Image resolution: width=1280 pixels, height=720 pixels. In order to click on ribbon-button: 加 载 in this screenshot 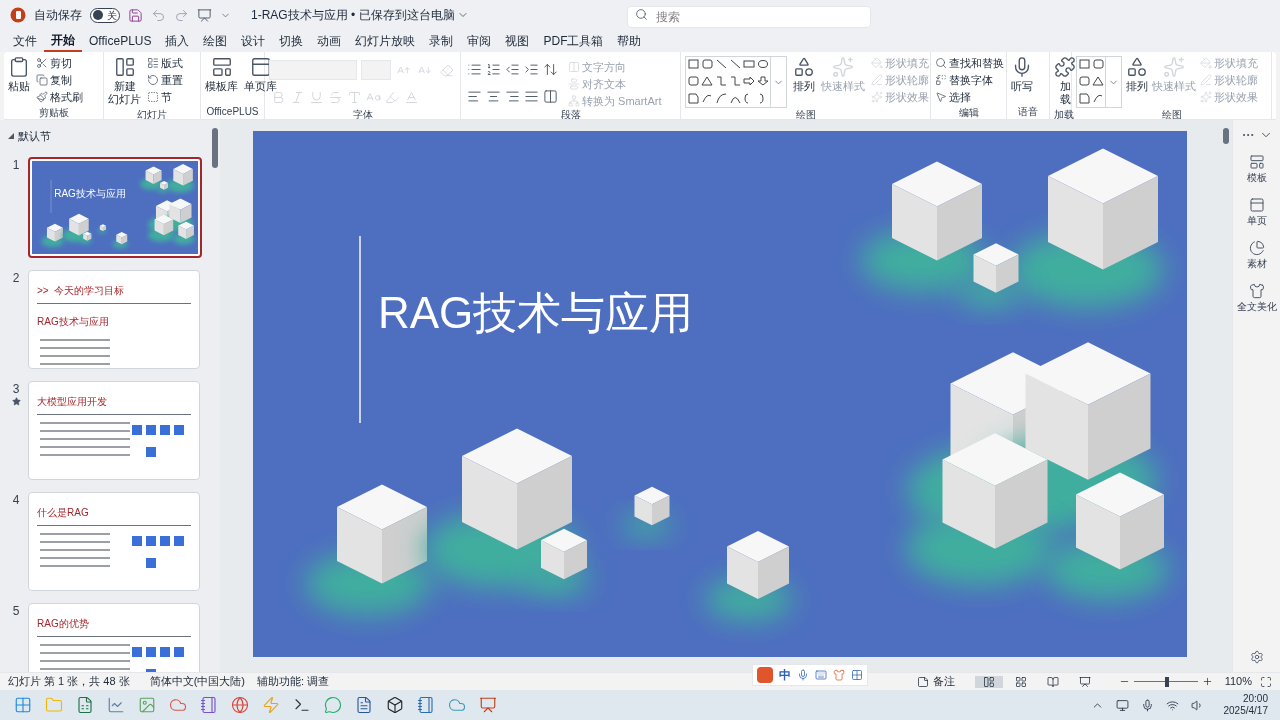, I will do `click(1065, 81)`.